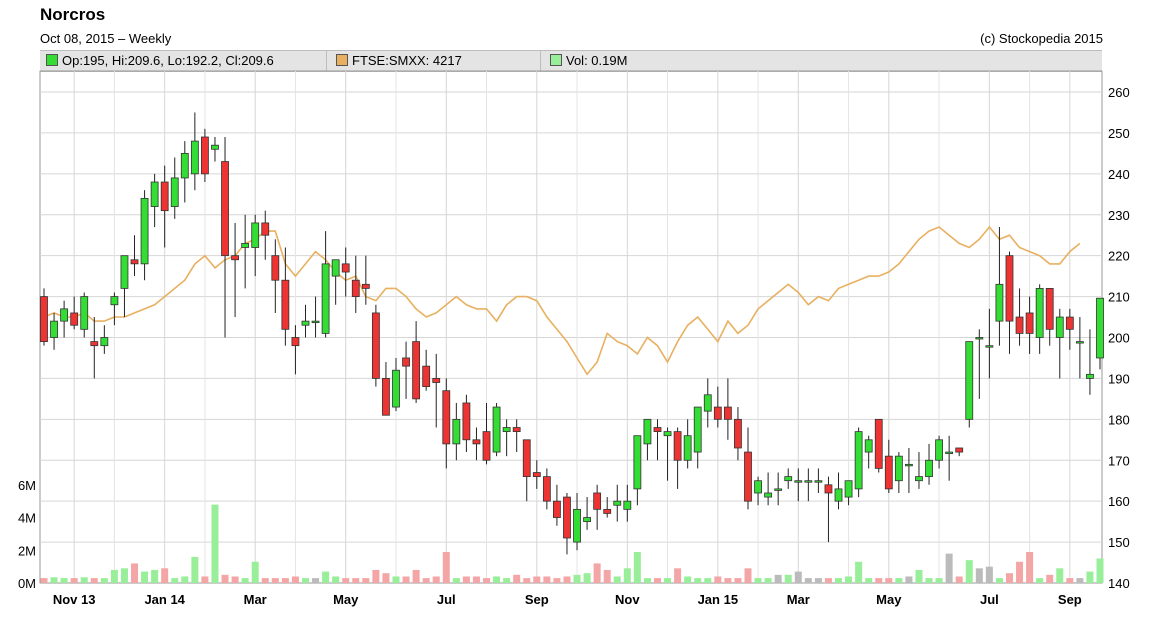 The image size is (1159, 629). Describe the element at coordinates (1119, 378) in the screenshot. I see `y-tick-label: 190` at that location.